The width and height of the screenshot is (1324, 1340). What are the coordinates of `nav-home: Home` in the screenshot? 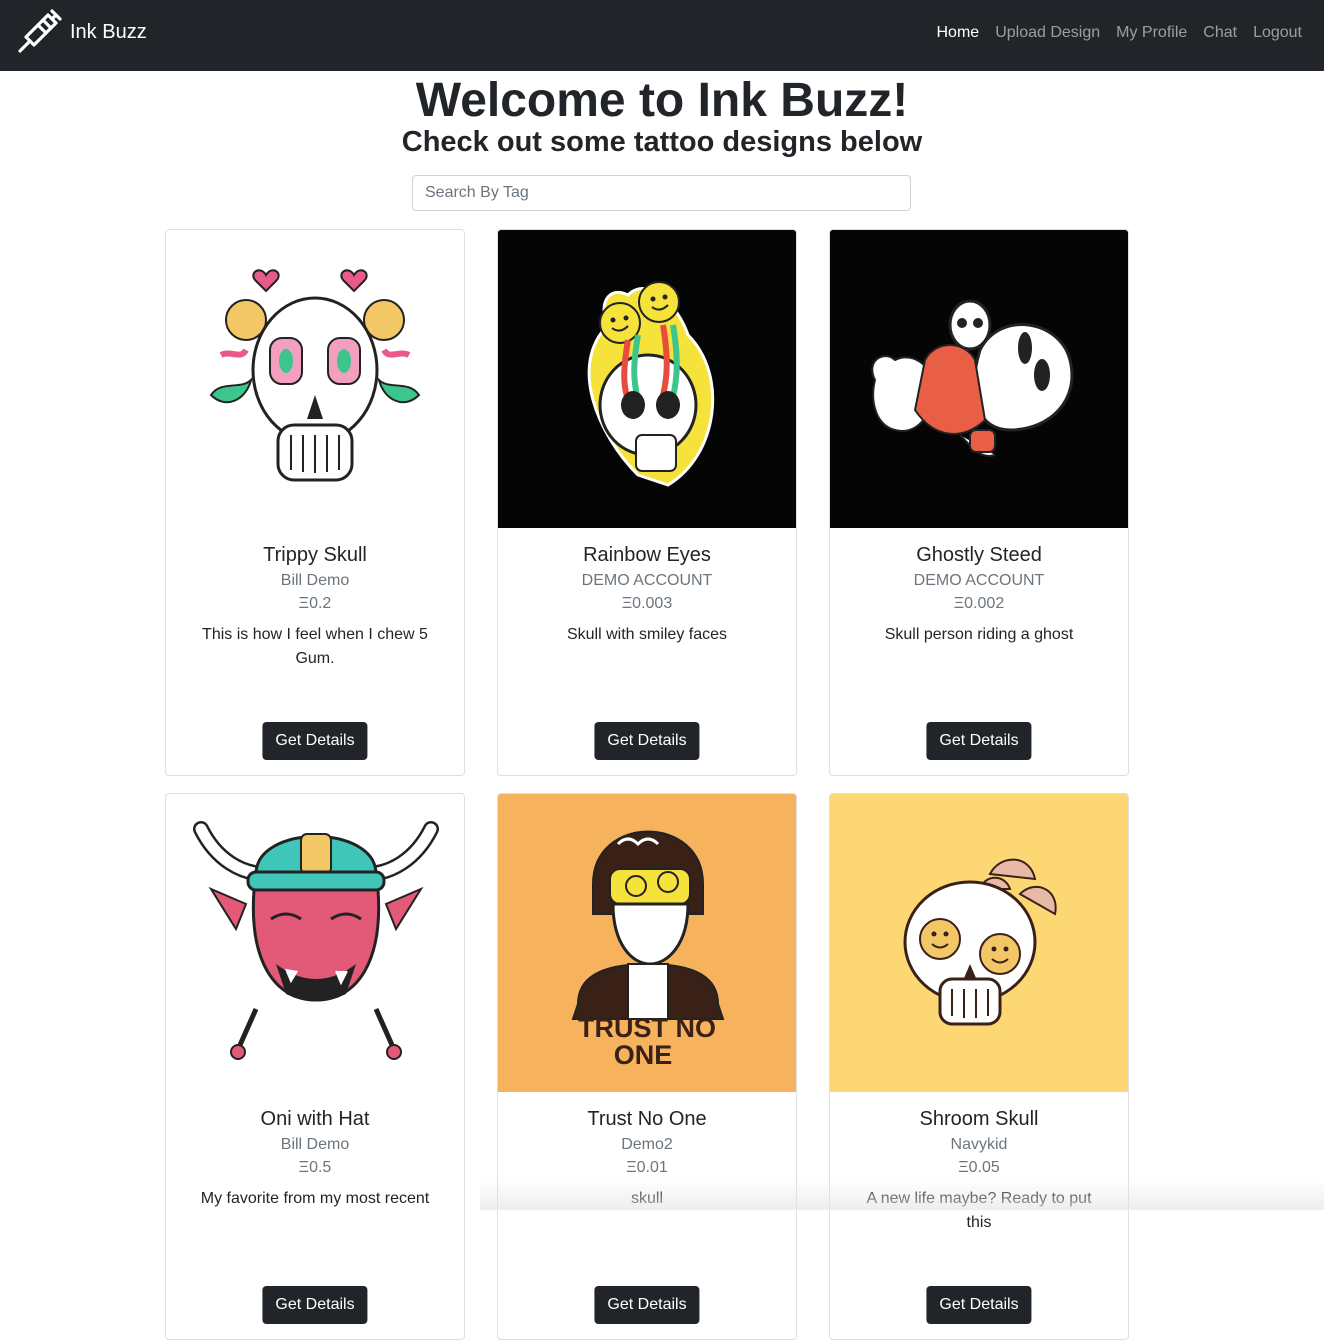 It's located at (958, 33).